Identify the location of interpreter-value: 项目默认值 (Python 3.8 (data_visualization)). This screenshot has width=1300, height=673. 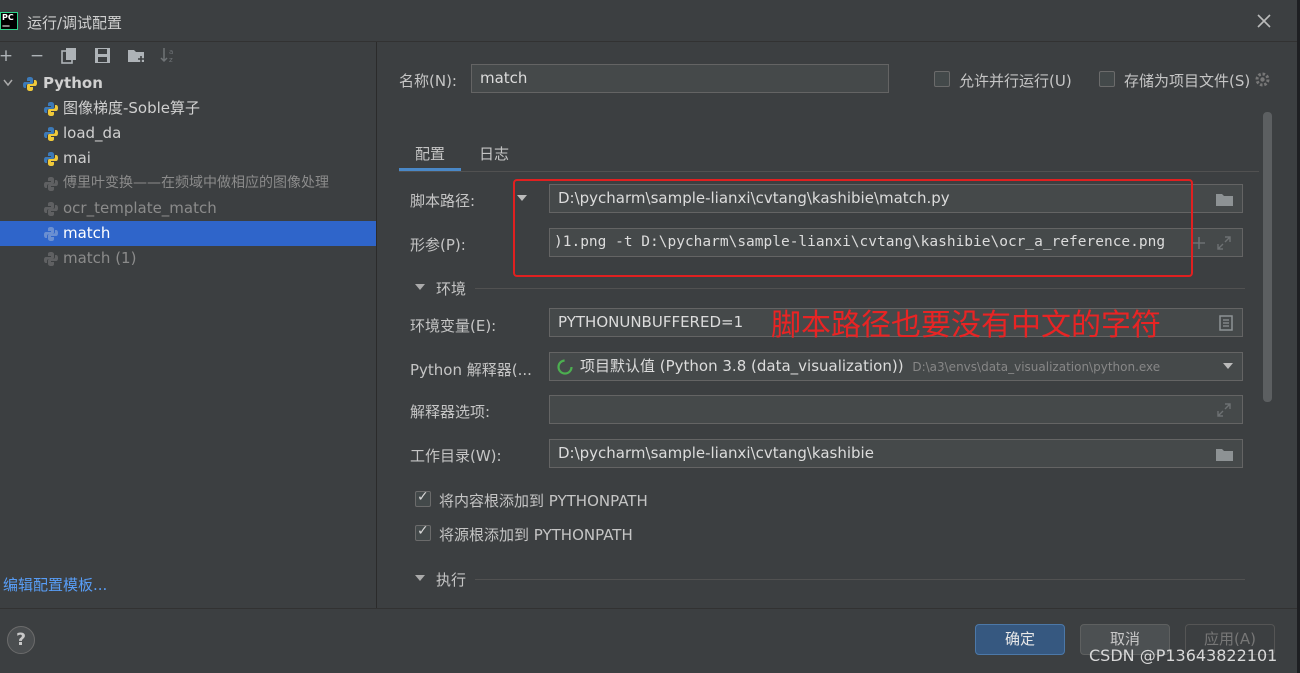
(742, 366).